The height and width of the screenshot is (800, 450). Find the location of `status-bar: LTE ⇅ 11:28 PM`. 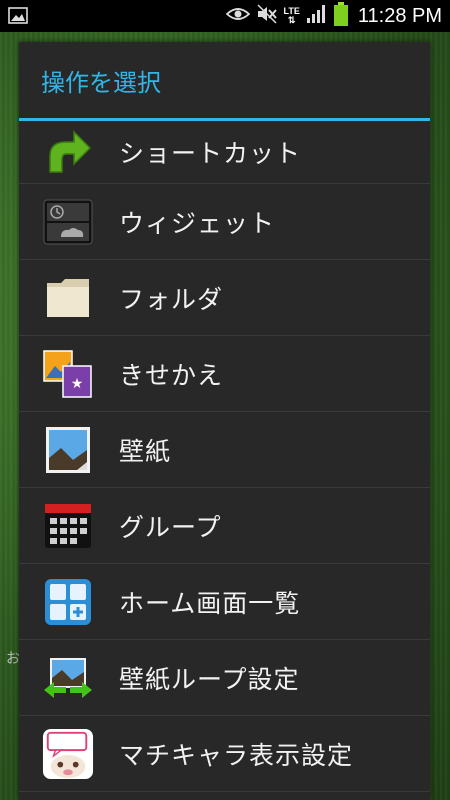

status-bar: LTE ⇅ 11:28 PM is located at coordinates (225, 16).